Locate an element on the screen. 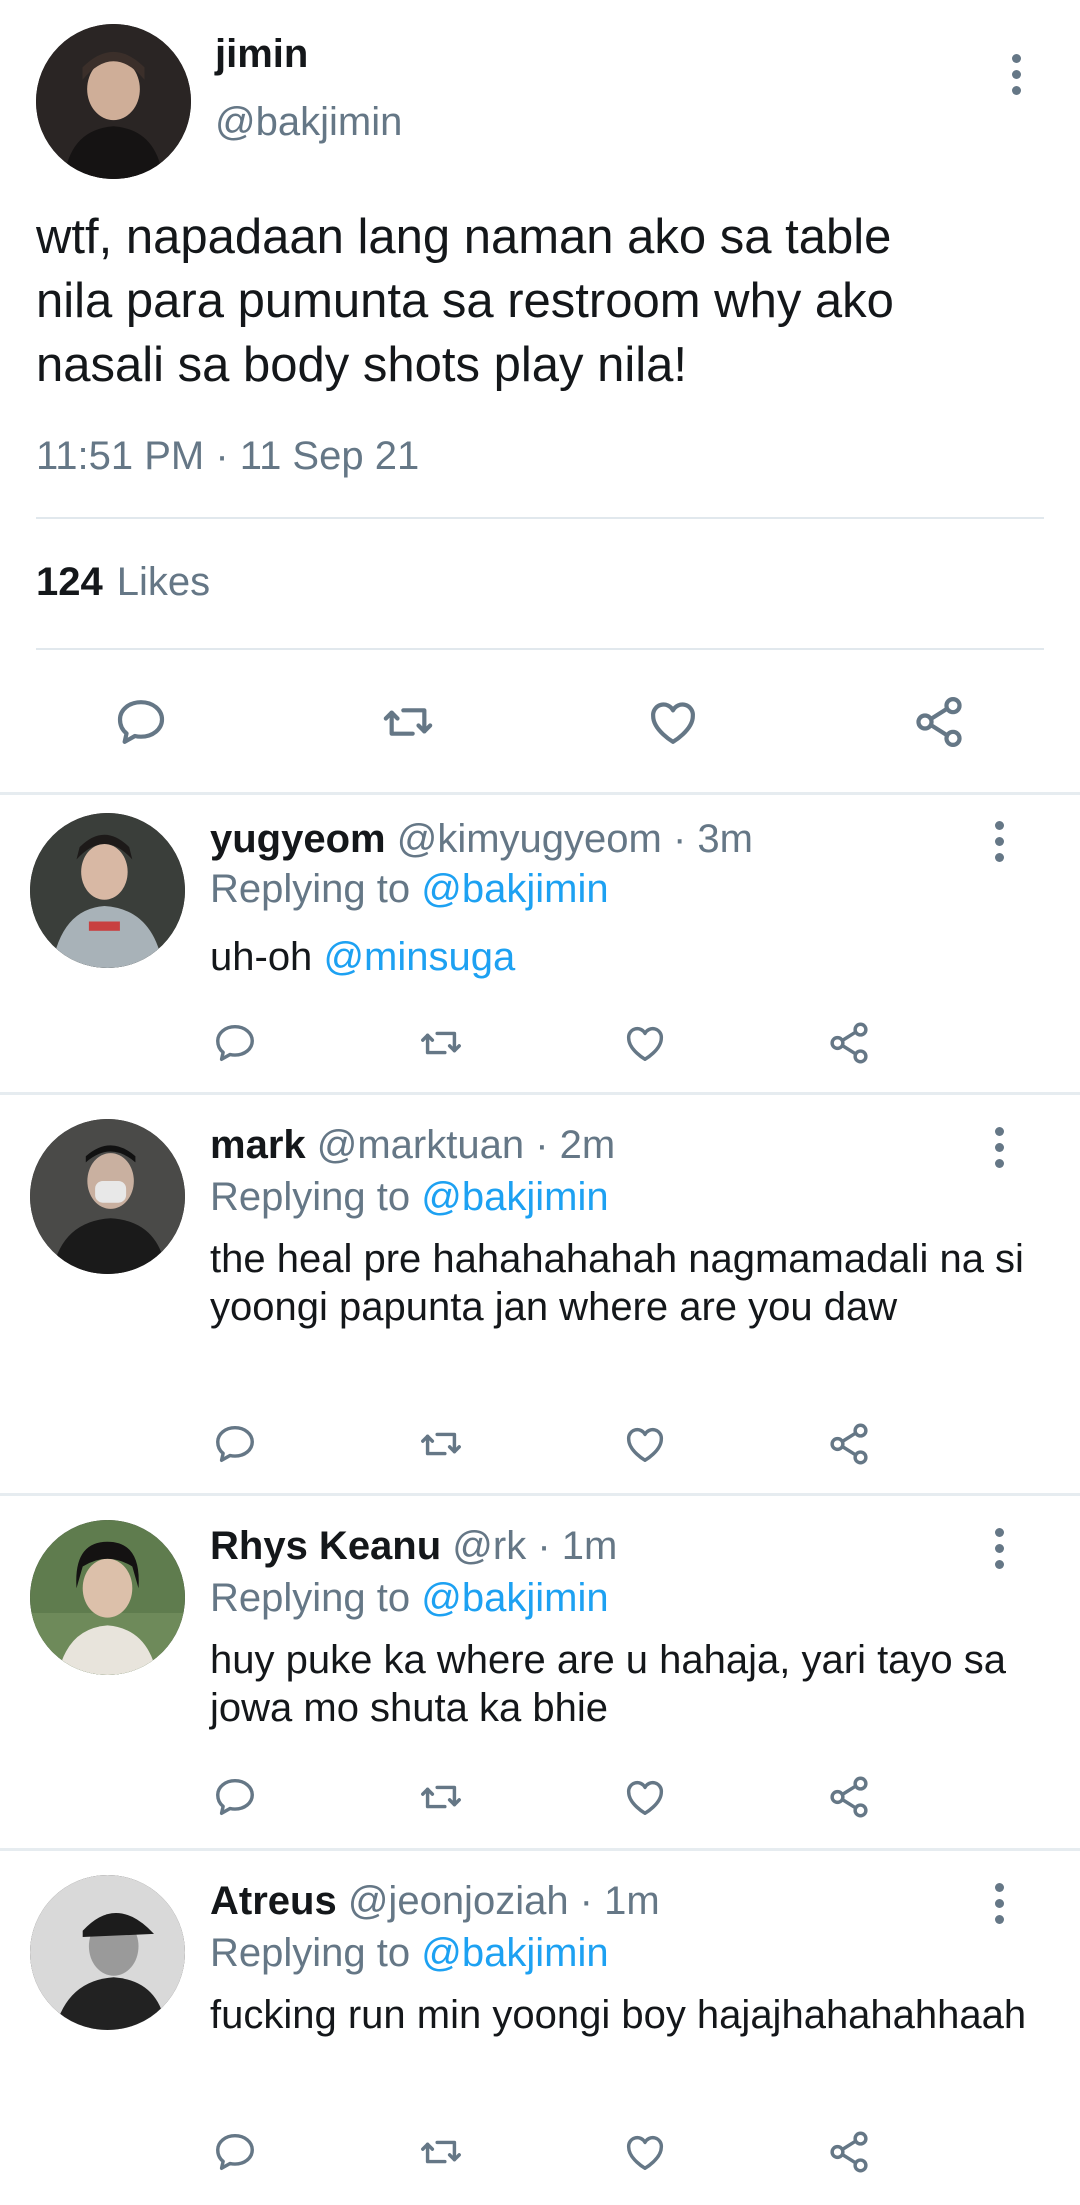  display-name: Rhys Keanu is located at coordinates (325, 1546).